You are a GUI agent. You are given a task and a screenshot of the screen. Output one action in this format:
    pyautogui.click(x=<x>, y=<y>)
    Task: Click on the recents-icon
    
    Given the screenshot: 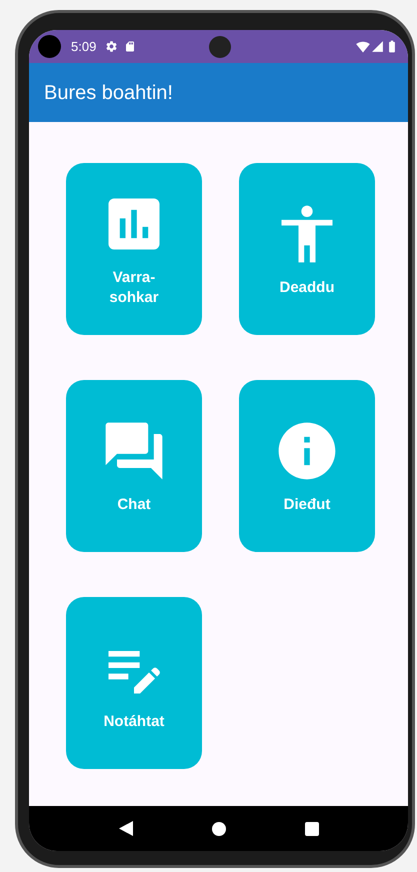 What is the action you would take?
    pyautogui.click(x=311, y=829)
    